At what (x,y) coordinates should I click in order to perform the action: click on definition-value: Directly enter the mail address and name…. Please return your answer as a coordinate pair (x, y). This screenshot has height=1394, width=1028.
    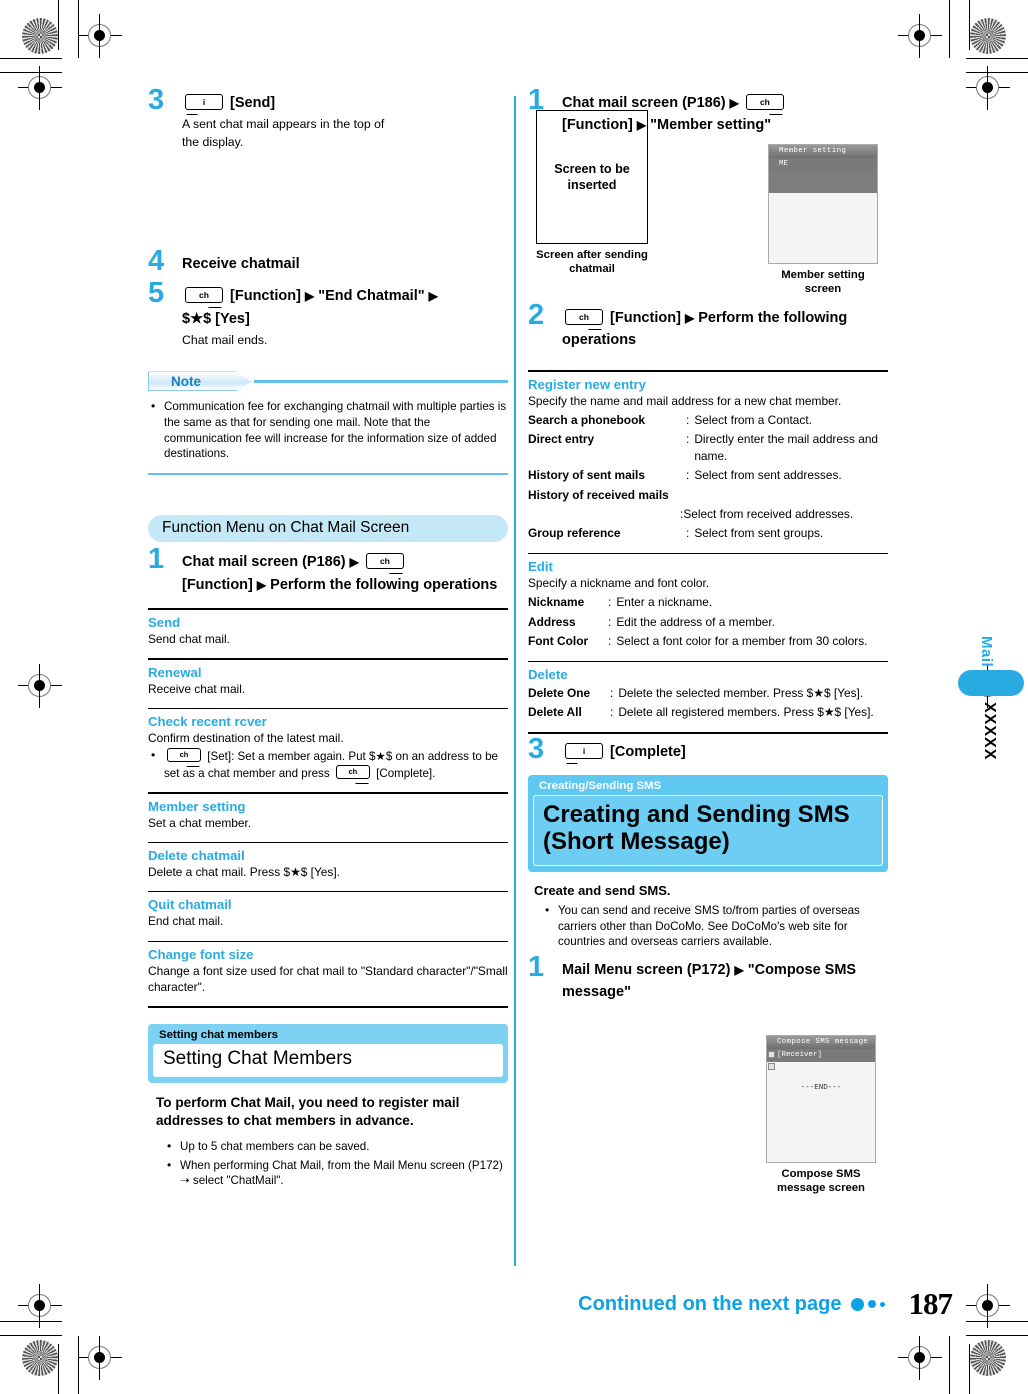
    Looking at the image, I should click on (786, 447).